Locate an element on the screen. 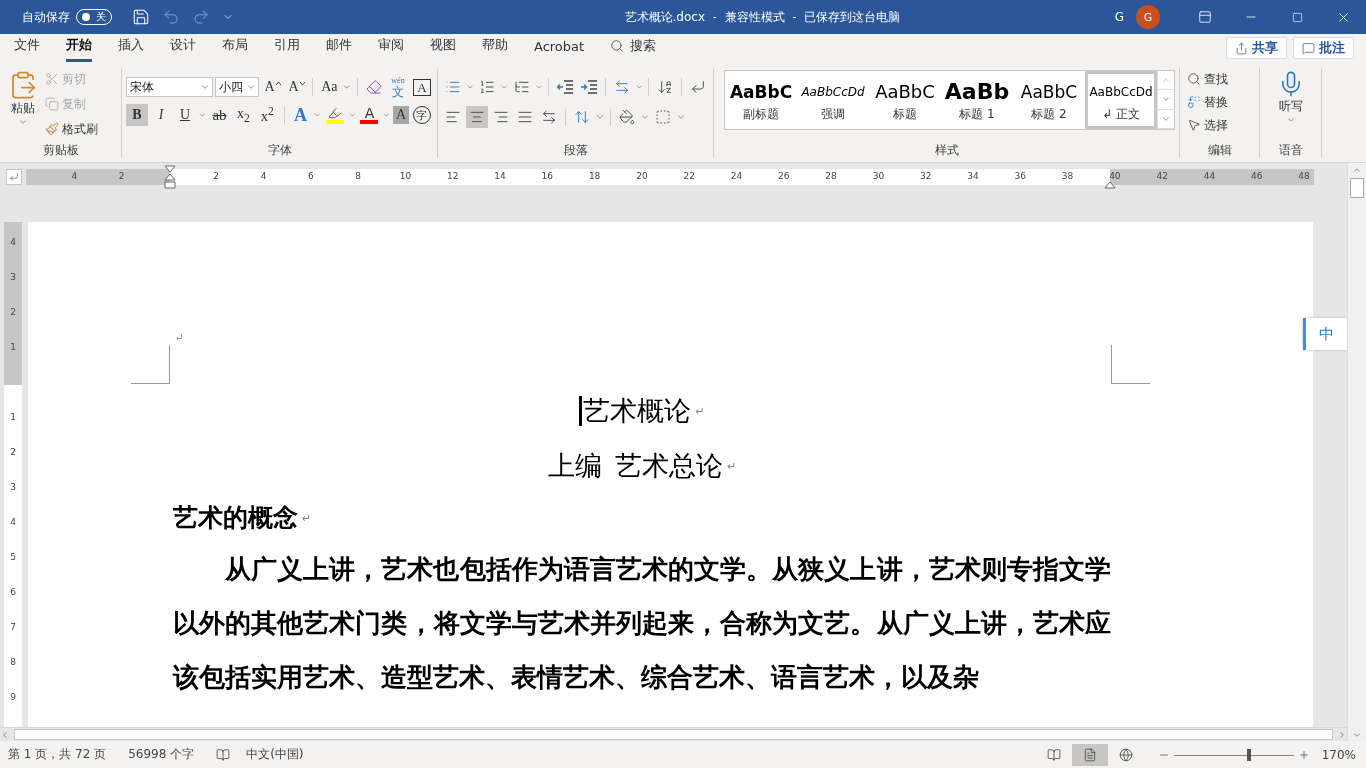 Image resolution: width=1366 pixels, height=768 pixels. paintbrush-icon is located at coordinates (52, 129).